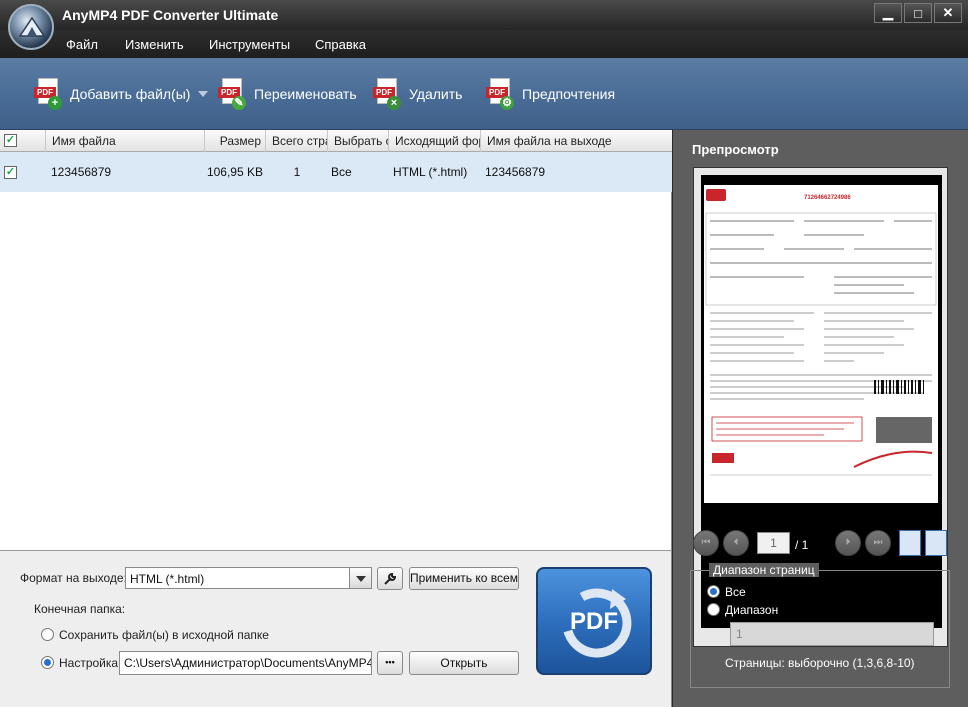 The image size is (968, 707). What do you see at coordinates (167, 579) in the screenshot?
I see `format-select-value: HTML (*.html)` at bounding box center [167, 579].